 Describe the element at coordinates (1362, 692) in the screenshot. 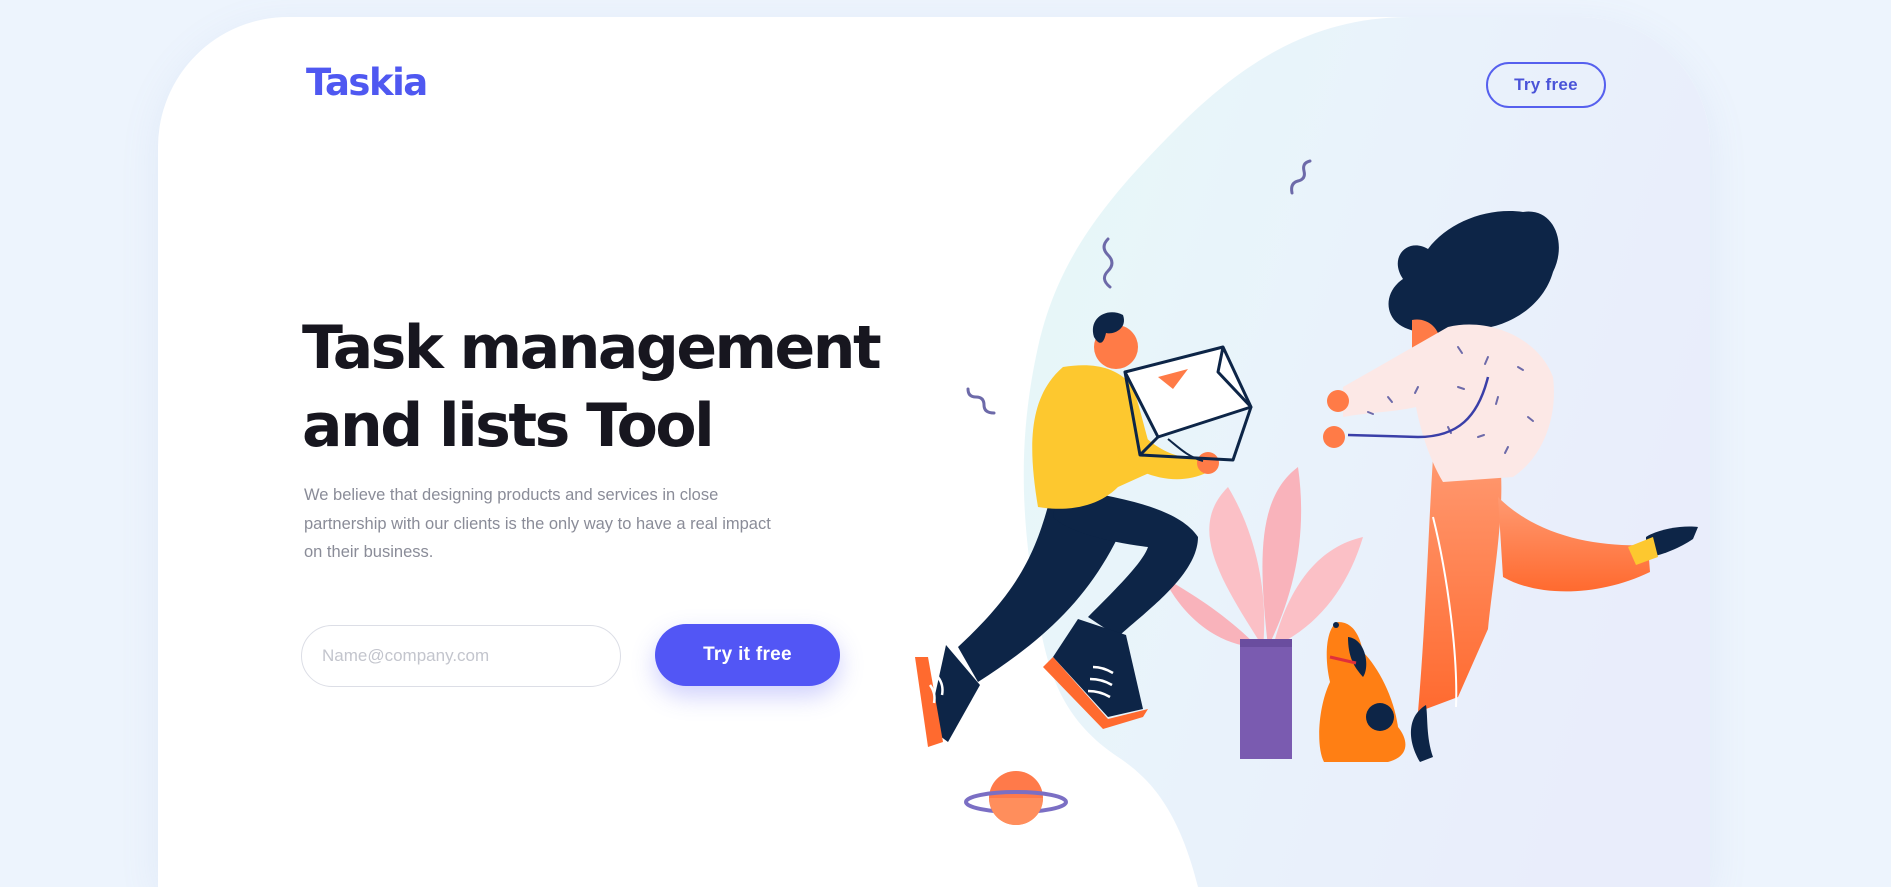

I see `dog-illustration` at that location.